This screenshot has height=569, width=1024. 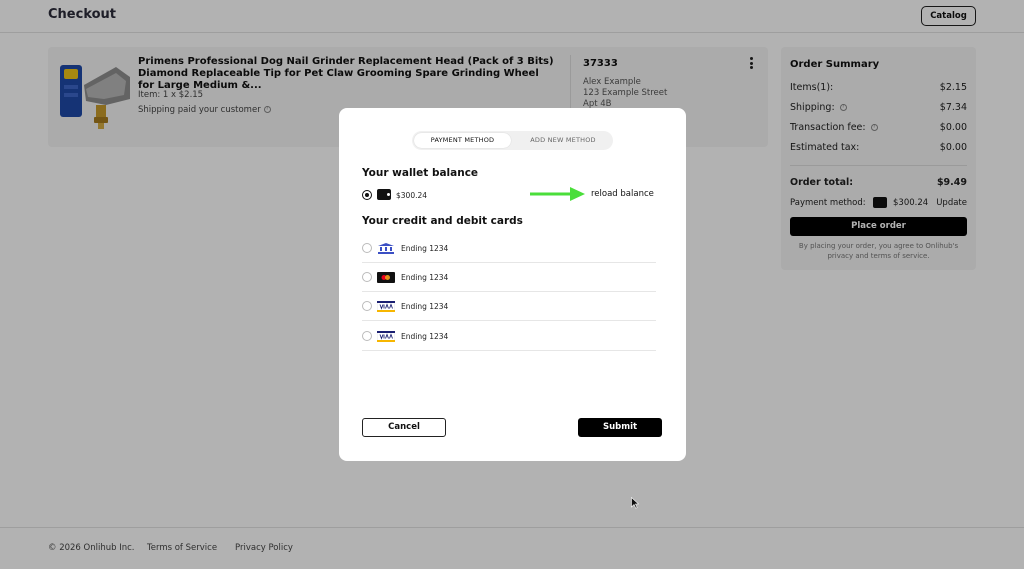 What do you see at coordinates (404, 427) in the screenshot?
I see `cancel-button: Cancel` at bounding box center [404, 427].